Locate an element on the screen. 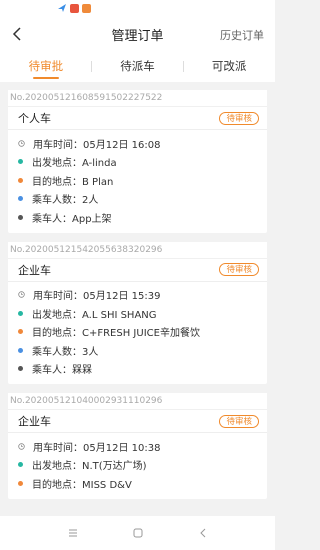 The image size is (320, 550). depart-row: 出发地点：N.T(万达广场) is located at coordinates (142, 465).